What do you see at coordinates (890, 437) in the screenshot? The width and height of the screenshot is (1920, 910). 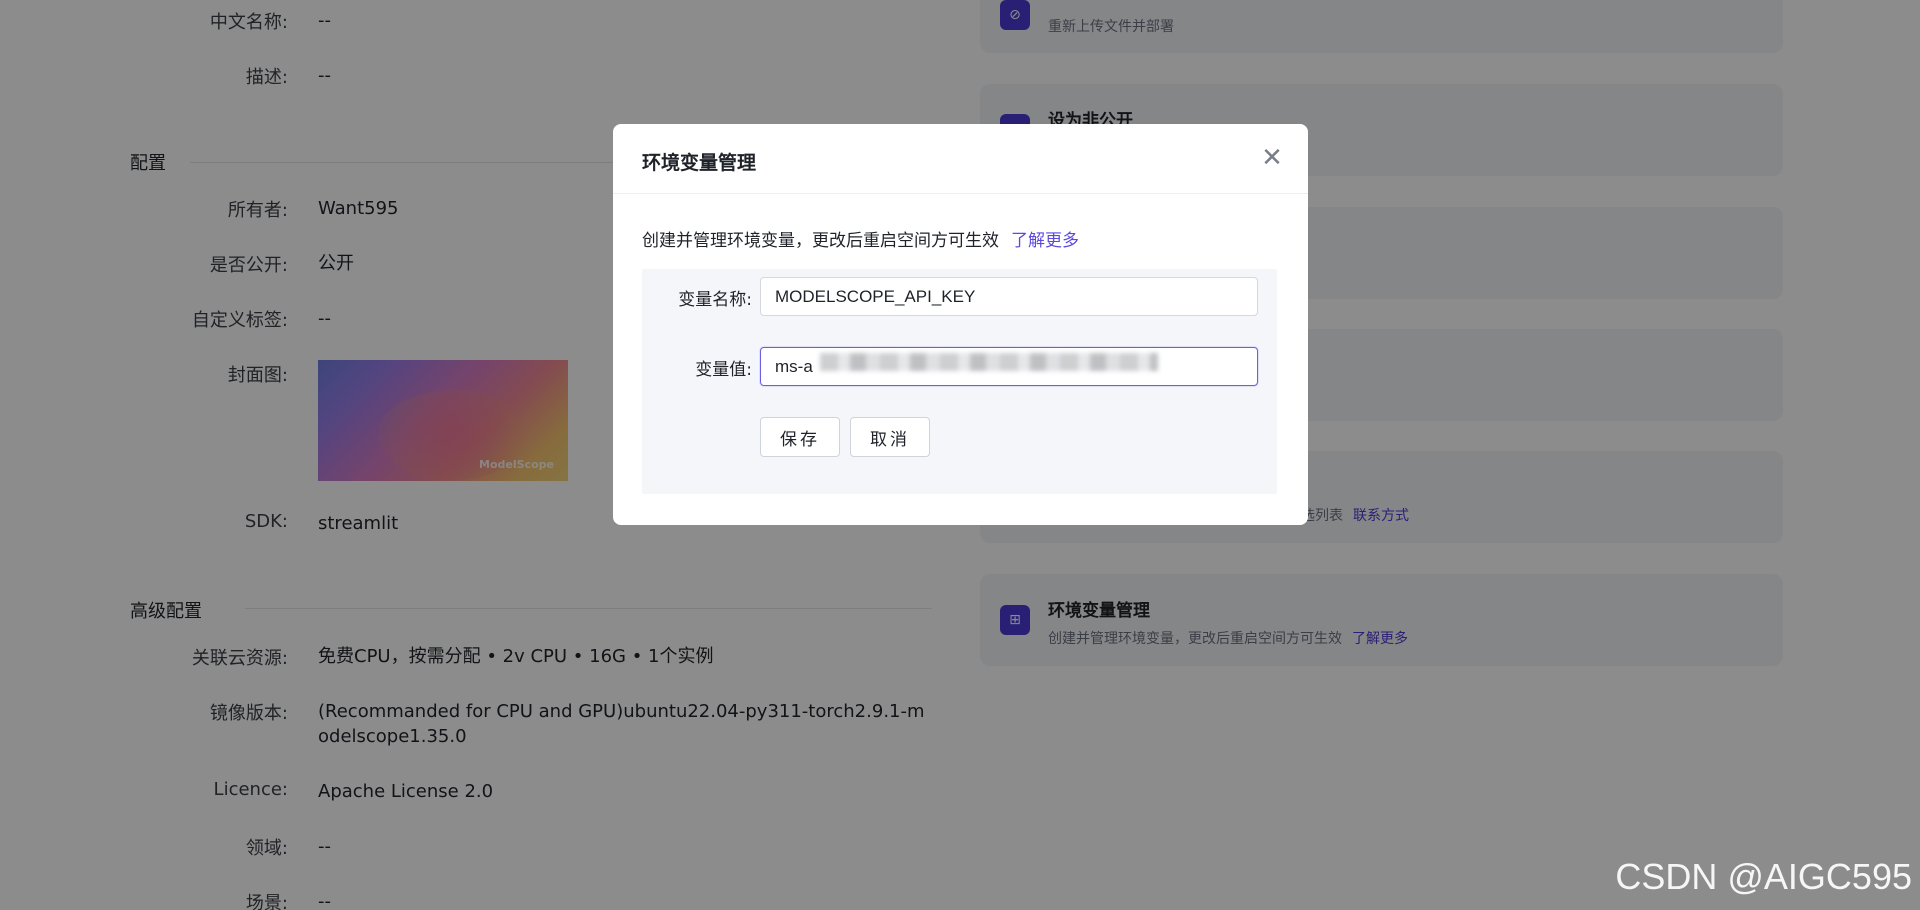 I see `cancel-button: 取消` at bounding box center [890, 437].